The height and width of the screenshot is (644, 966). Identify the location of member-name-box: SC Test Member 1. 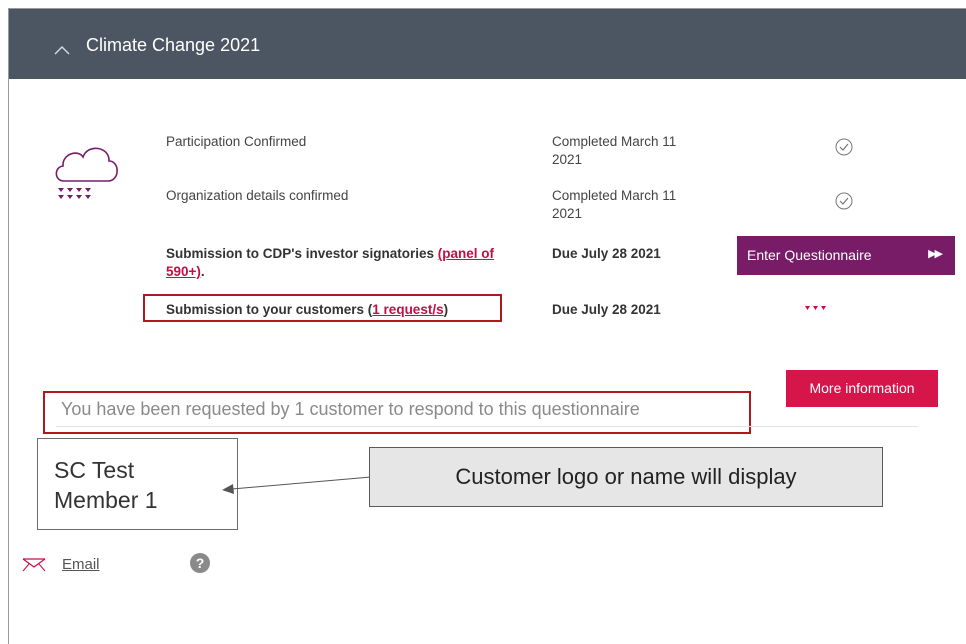
(137, 484).